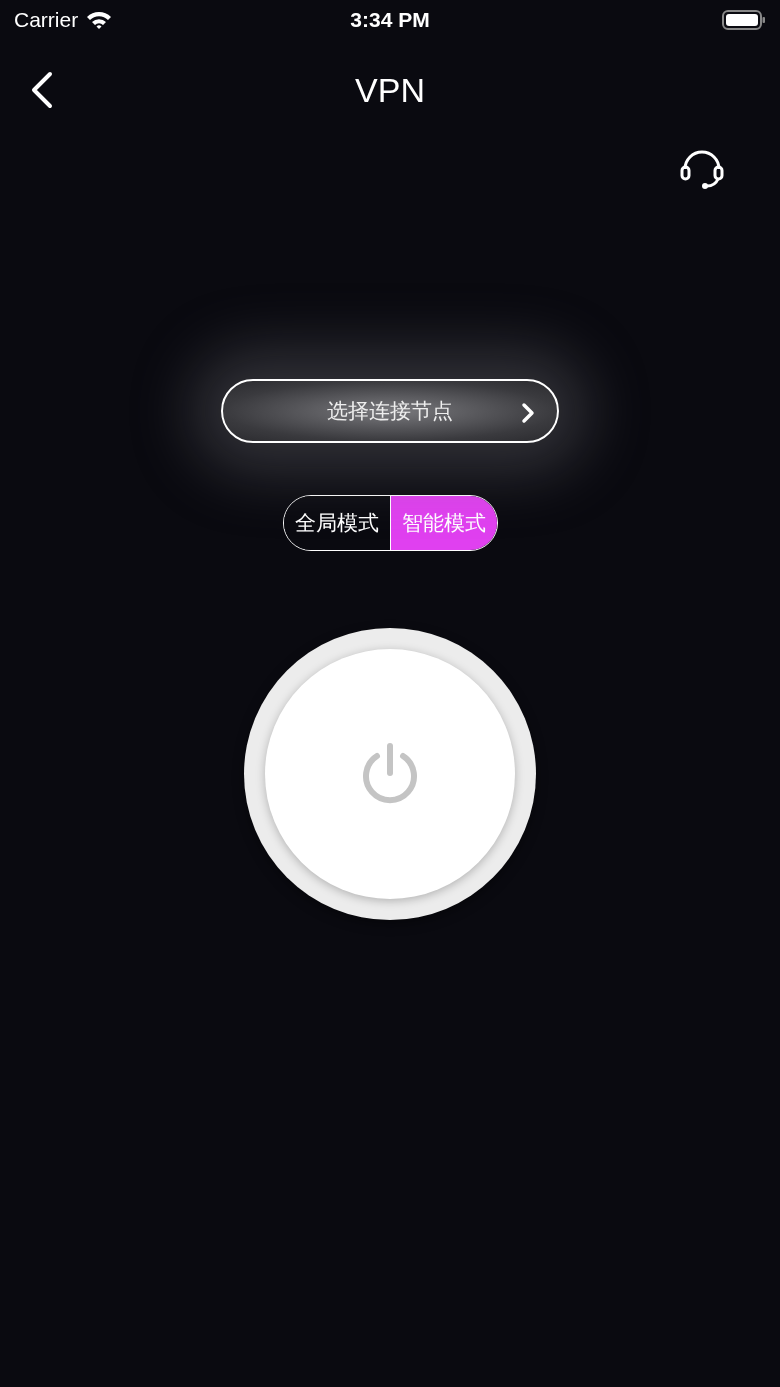  What do you see at coordinates (390, 20) in the screenshot?
I see `clock-time: 3:34 PM` at bounding box center [390, 20].